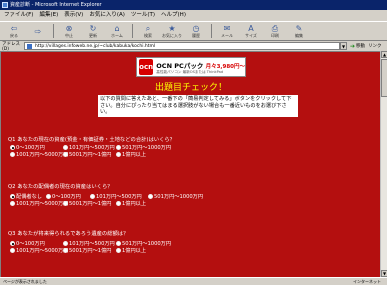 The height and width of the screenshot is (285, 387). I want to click on history-label: 履歴, so click(196, 35).